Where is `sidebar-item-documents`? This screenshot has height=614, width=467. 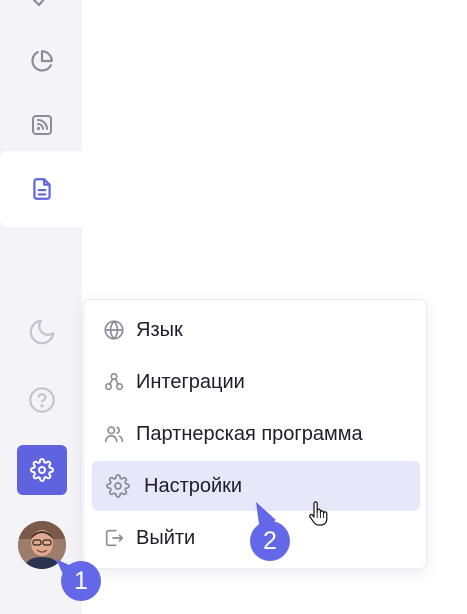 sidebar-item-documents is located at coordinates (42, 189).